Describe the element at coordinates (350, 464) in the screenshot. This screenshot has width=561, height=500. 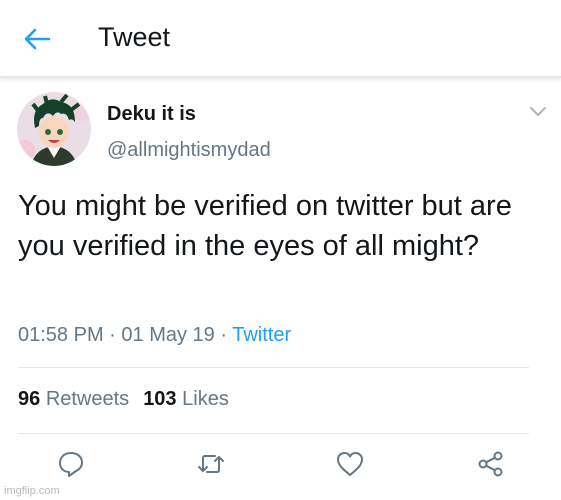
I see `heart-icon` at that location.